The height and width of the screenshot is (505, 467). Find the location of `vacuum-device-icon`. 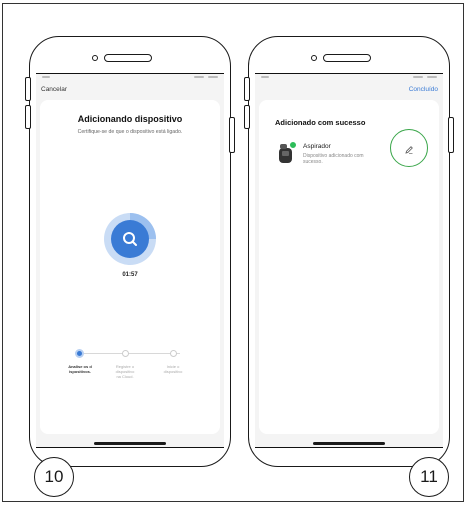

vacuum-device-icon is located at coordinates (287, 152).